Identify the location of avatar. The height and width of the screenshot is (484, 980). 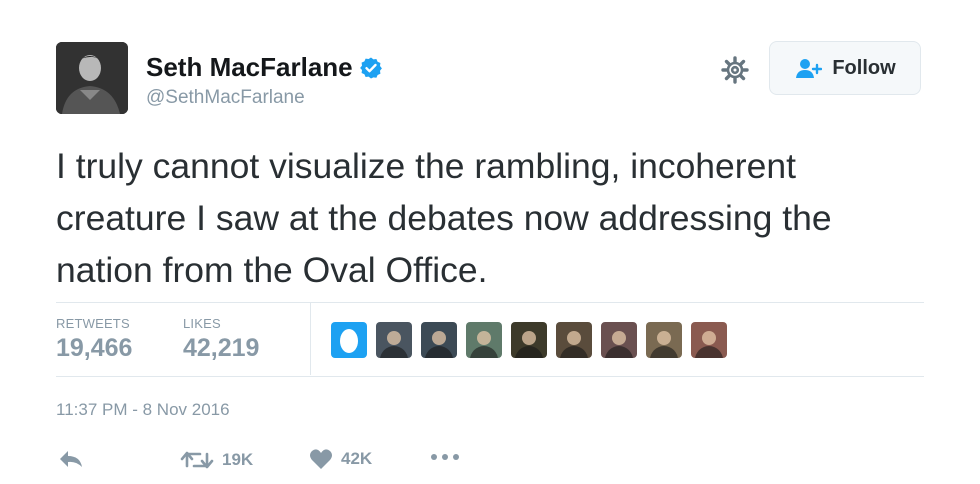
(92, 78).